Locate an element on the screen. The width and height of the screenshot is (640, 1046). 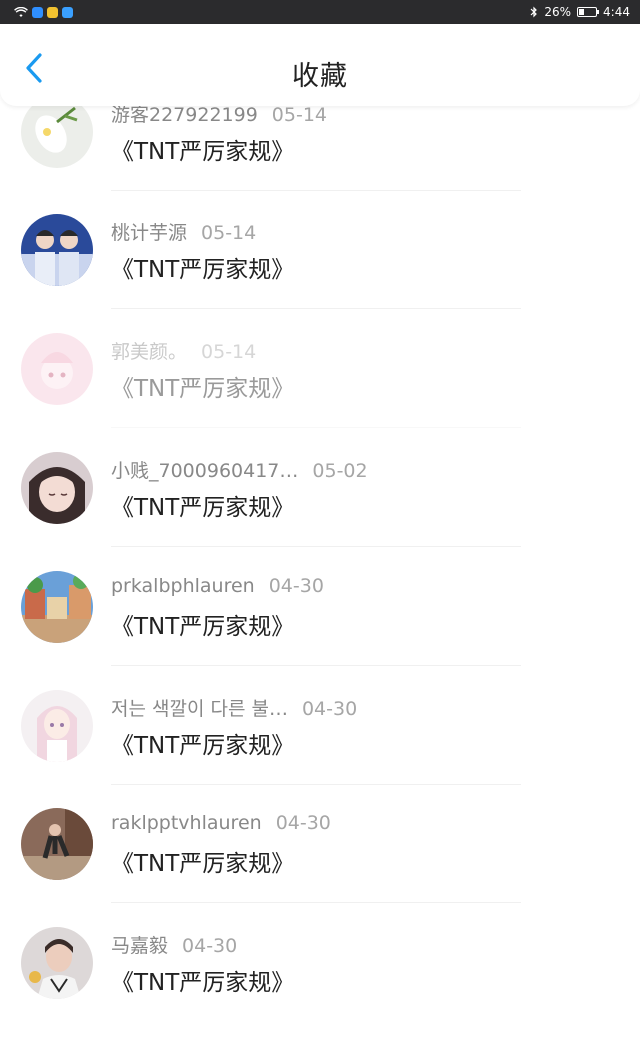
item-meta: raklpptvhlauren 04-30 is located at coordinates (221, 823).